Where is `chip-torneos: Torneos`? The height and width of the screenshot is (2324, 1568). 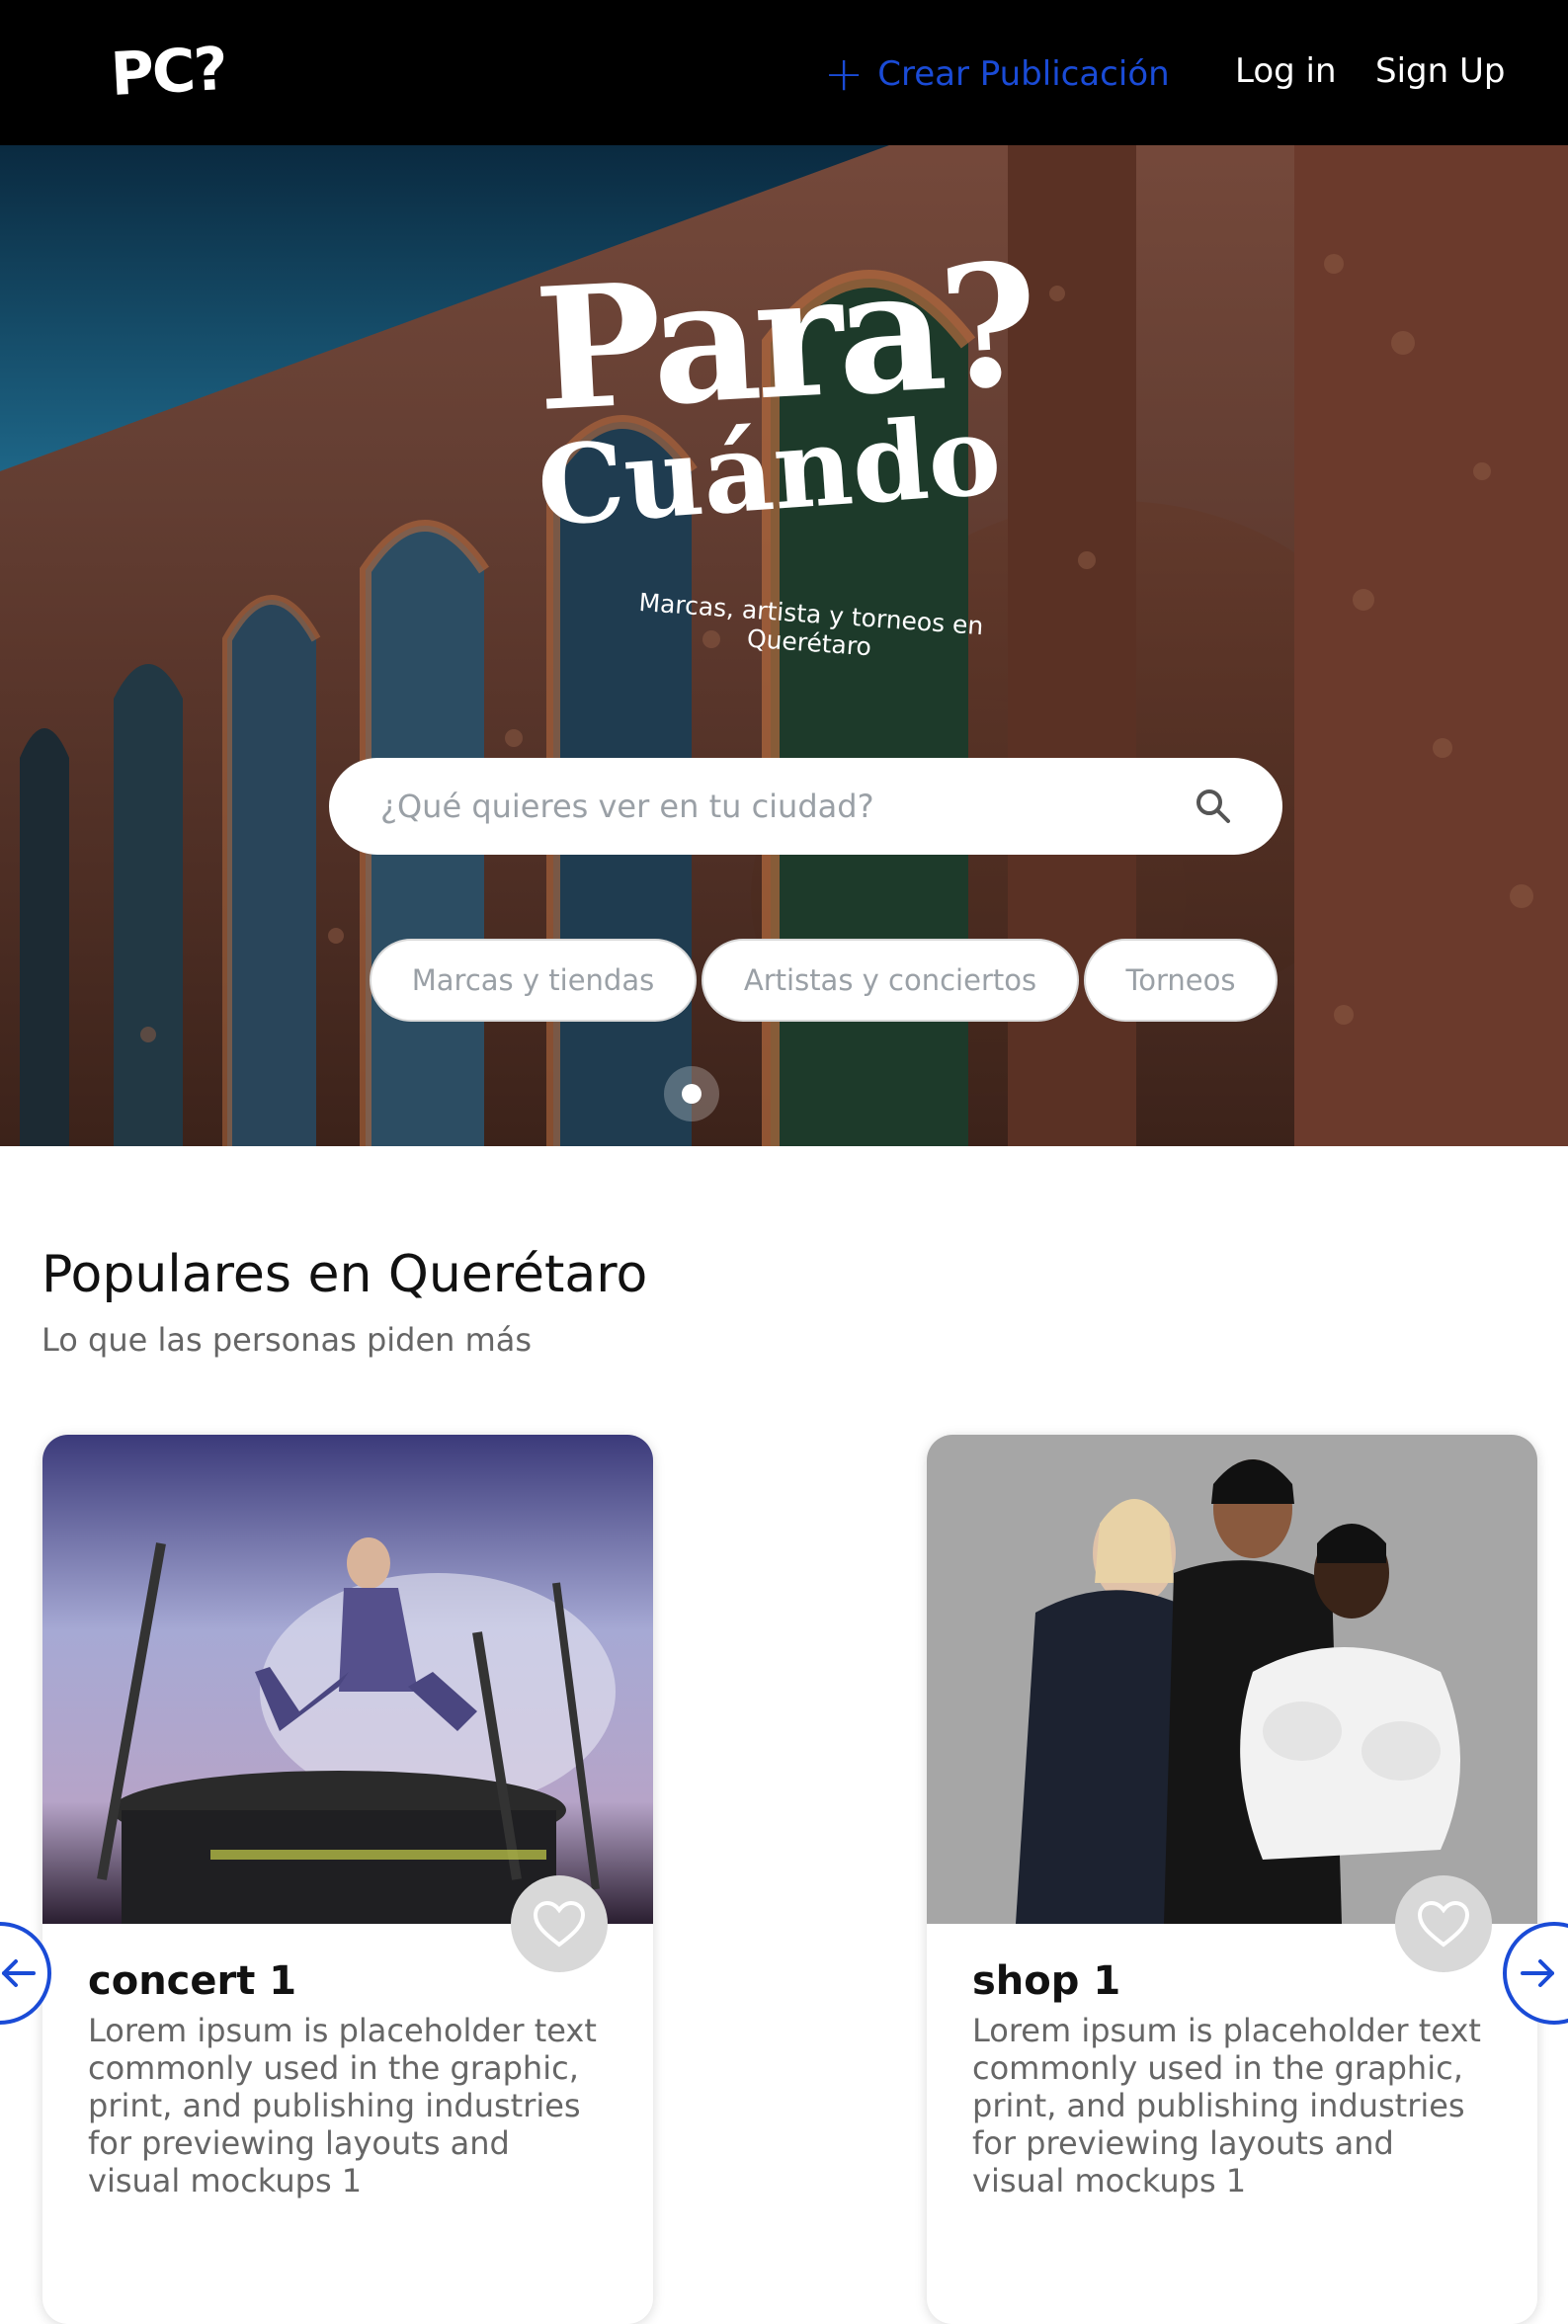
chip-torneos: Torneos is located at coordinates (1181, 980).